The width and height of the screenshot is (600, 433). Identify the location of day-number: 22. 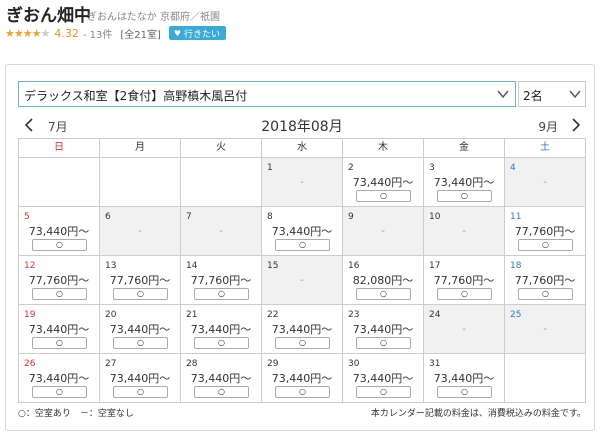
(273, 315).